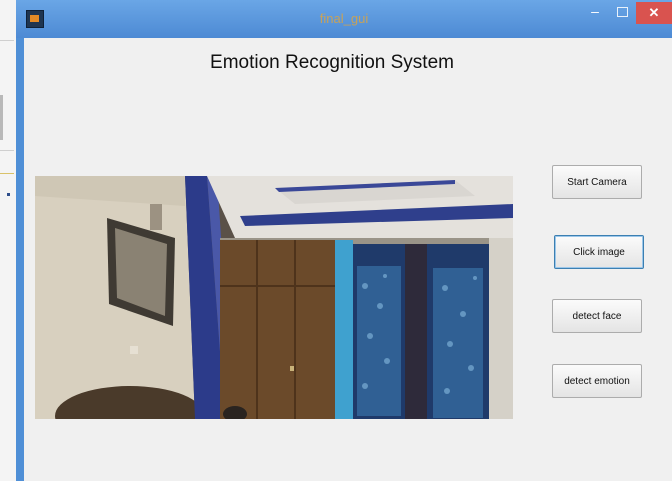 Image resolution: width=672 pixels, height=481 pixels. What do you see at coordinates (1, 117) in the screenshot?
I see `background-edge` at bounding box center [1, 117].